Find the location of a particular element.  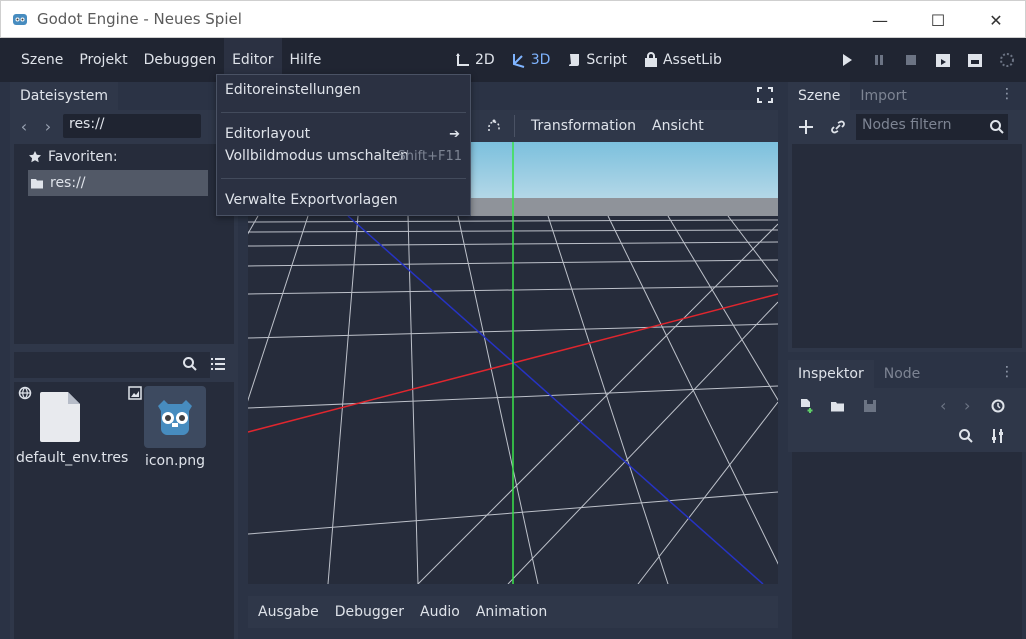

play-icon is located at coordinates (847, 60).